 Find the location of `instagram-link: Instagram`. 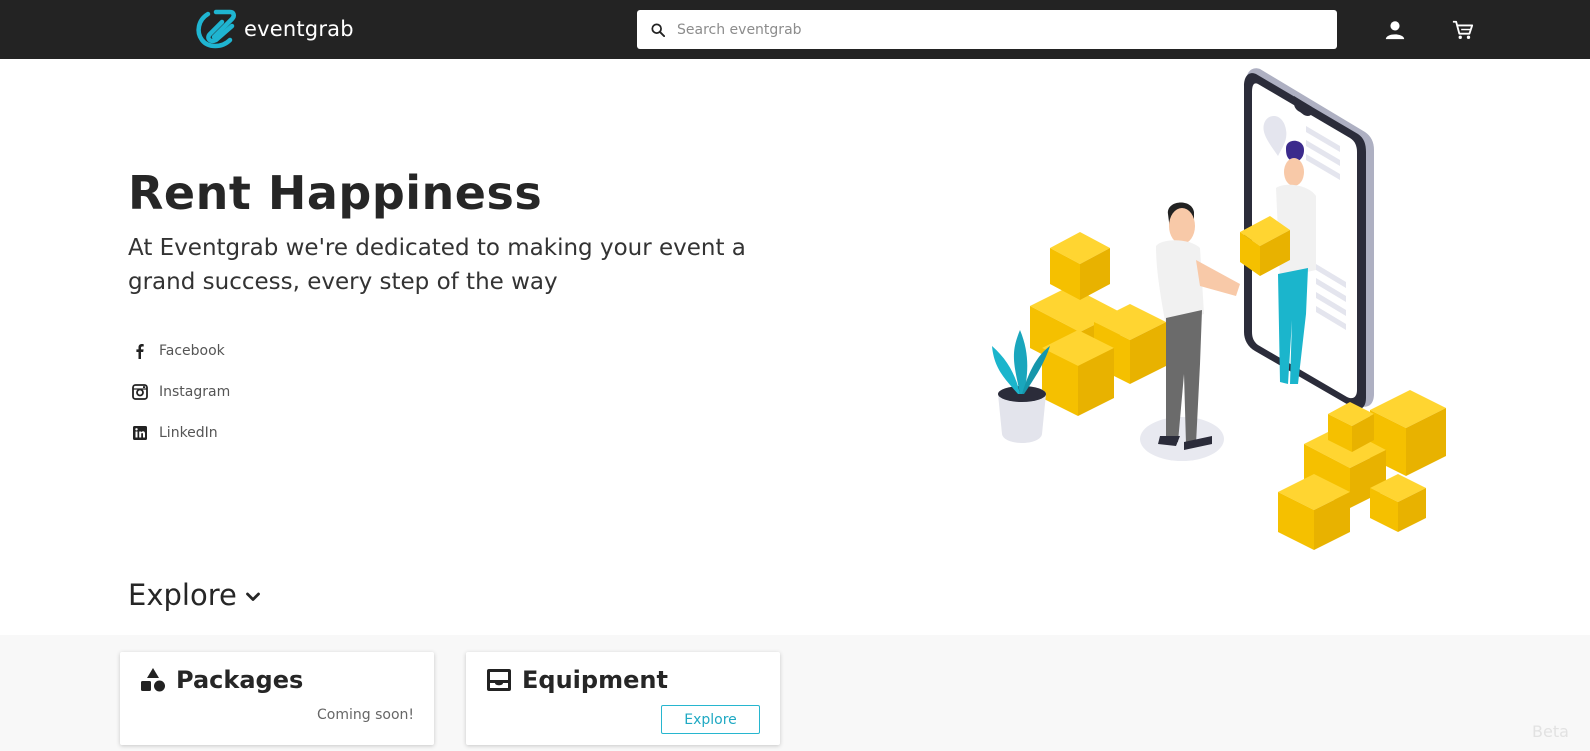

instagram-link: Instagram is located at coordinates (181, 392).